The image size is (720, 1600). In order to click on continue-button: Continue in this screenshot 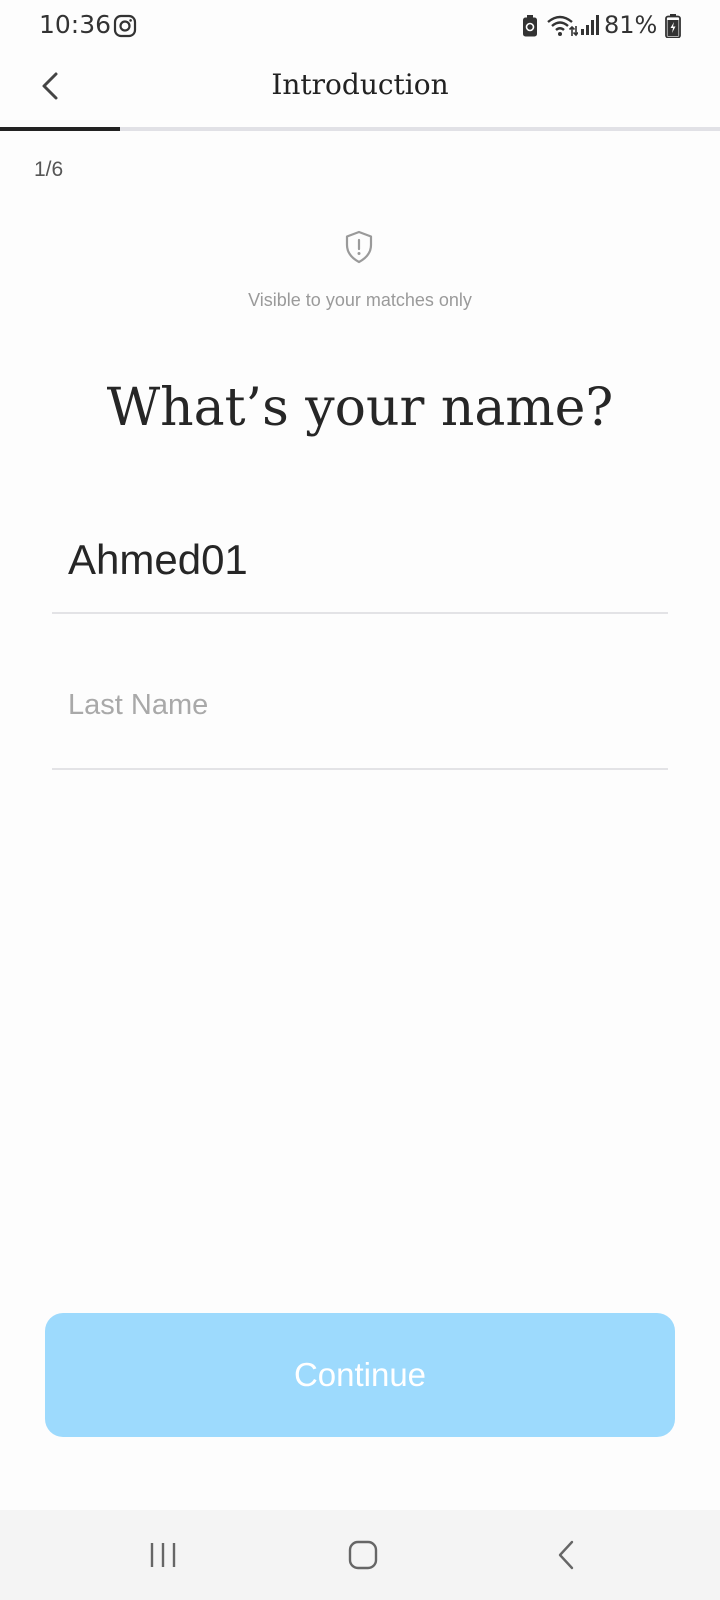, I will do `click(360, 1375)`.